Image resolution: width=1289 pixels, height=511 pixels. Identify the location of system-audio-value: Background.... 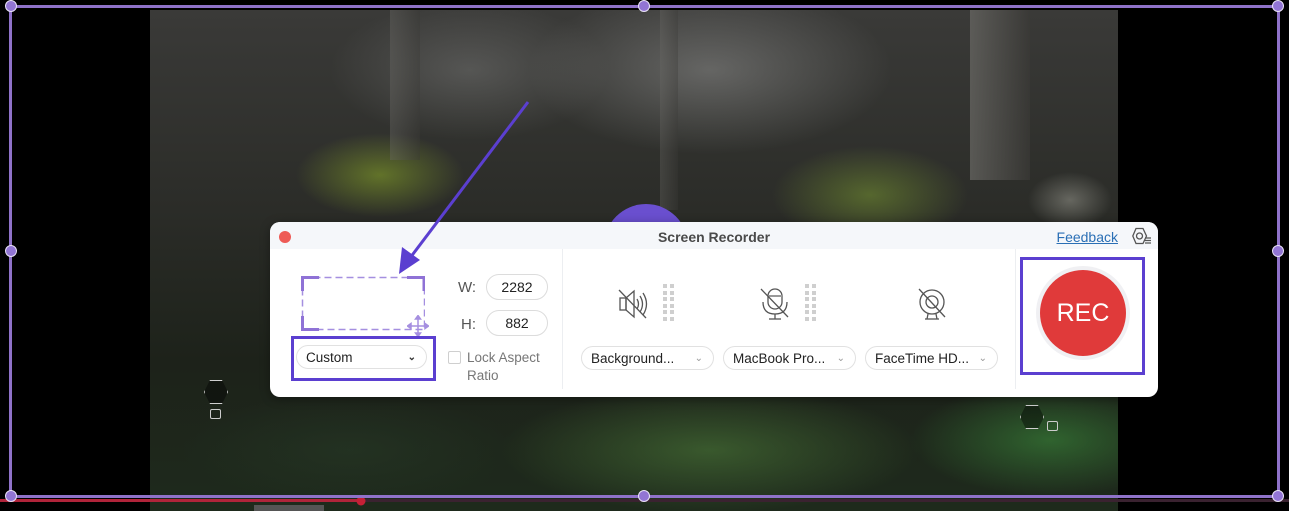
(633, 358).